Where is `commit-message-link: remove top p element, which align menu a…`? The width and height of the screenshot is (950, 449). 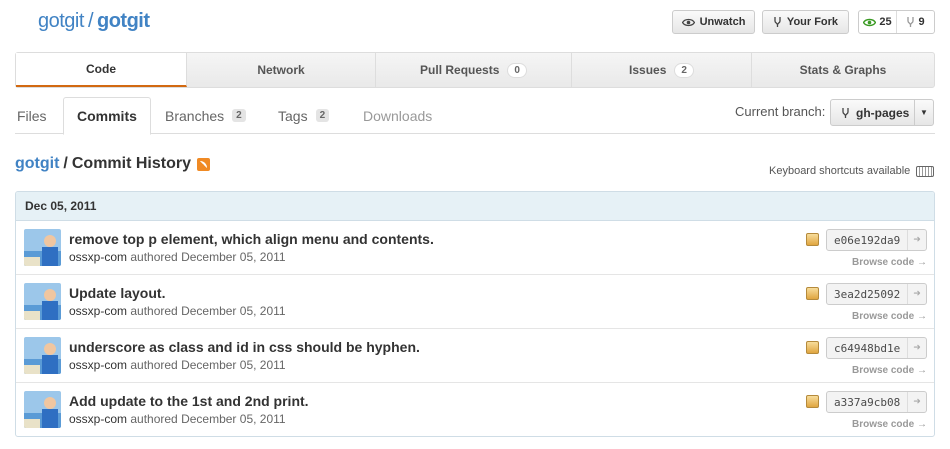
commit-message-link: remove top p element, which align menu a… is located at coordinates (251, 239).